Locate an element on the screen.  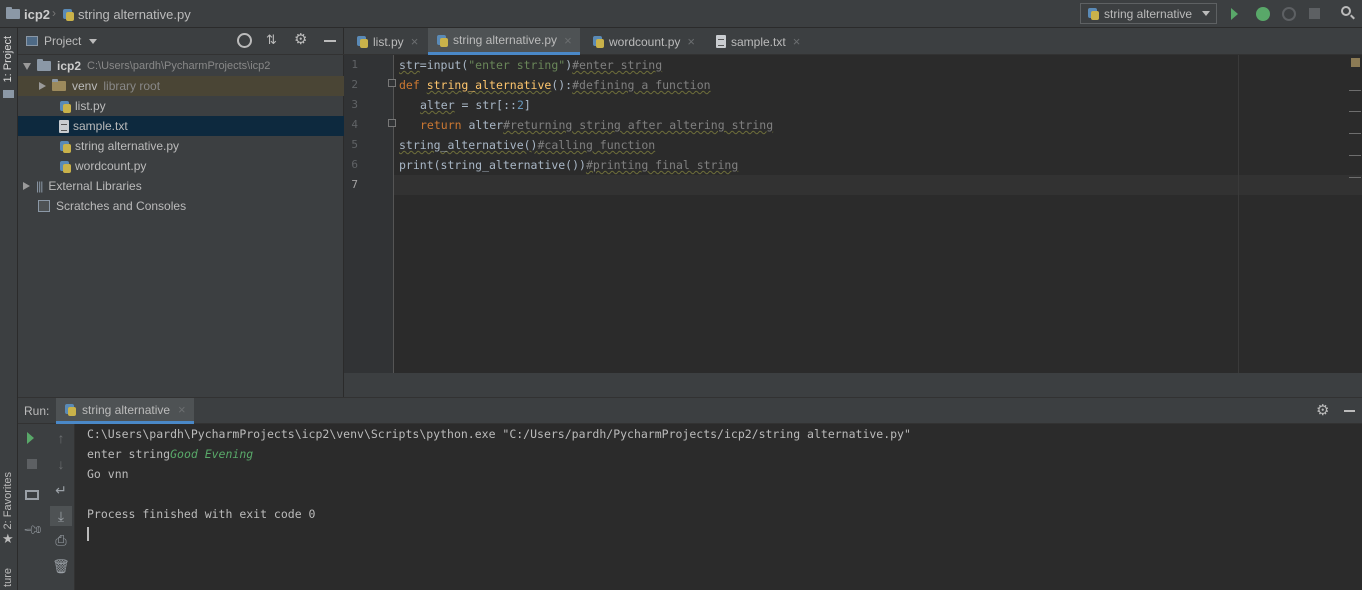
rerun-button is located at coordinates (30, 439).